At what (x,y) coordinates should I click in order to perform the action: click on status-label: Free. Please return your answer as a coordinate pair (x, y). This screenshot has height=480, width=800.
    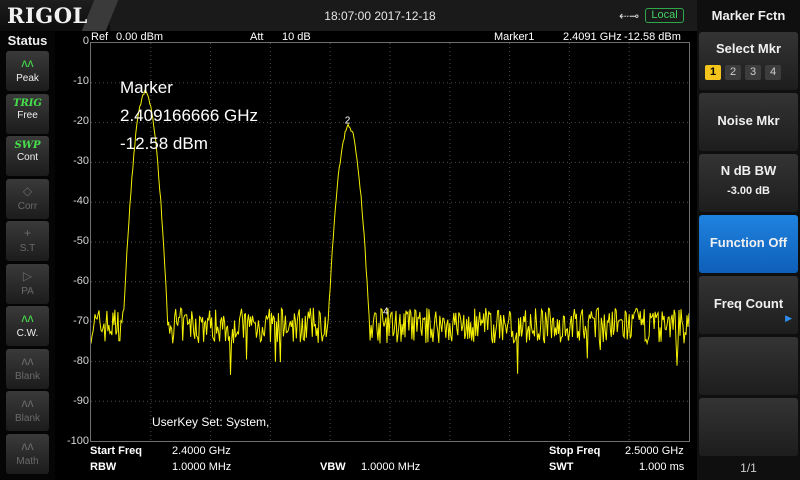
    Looking at the image, I should click on (27, 115).